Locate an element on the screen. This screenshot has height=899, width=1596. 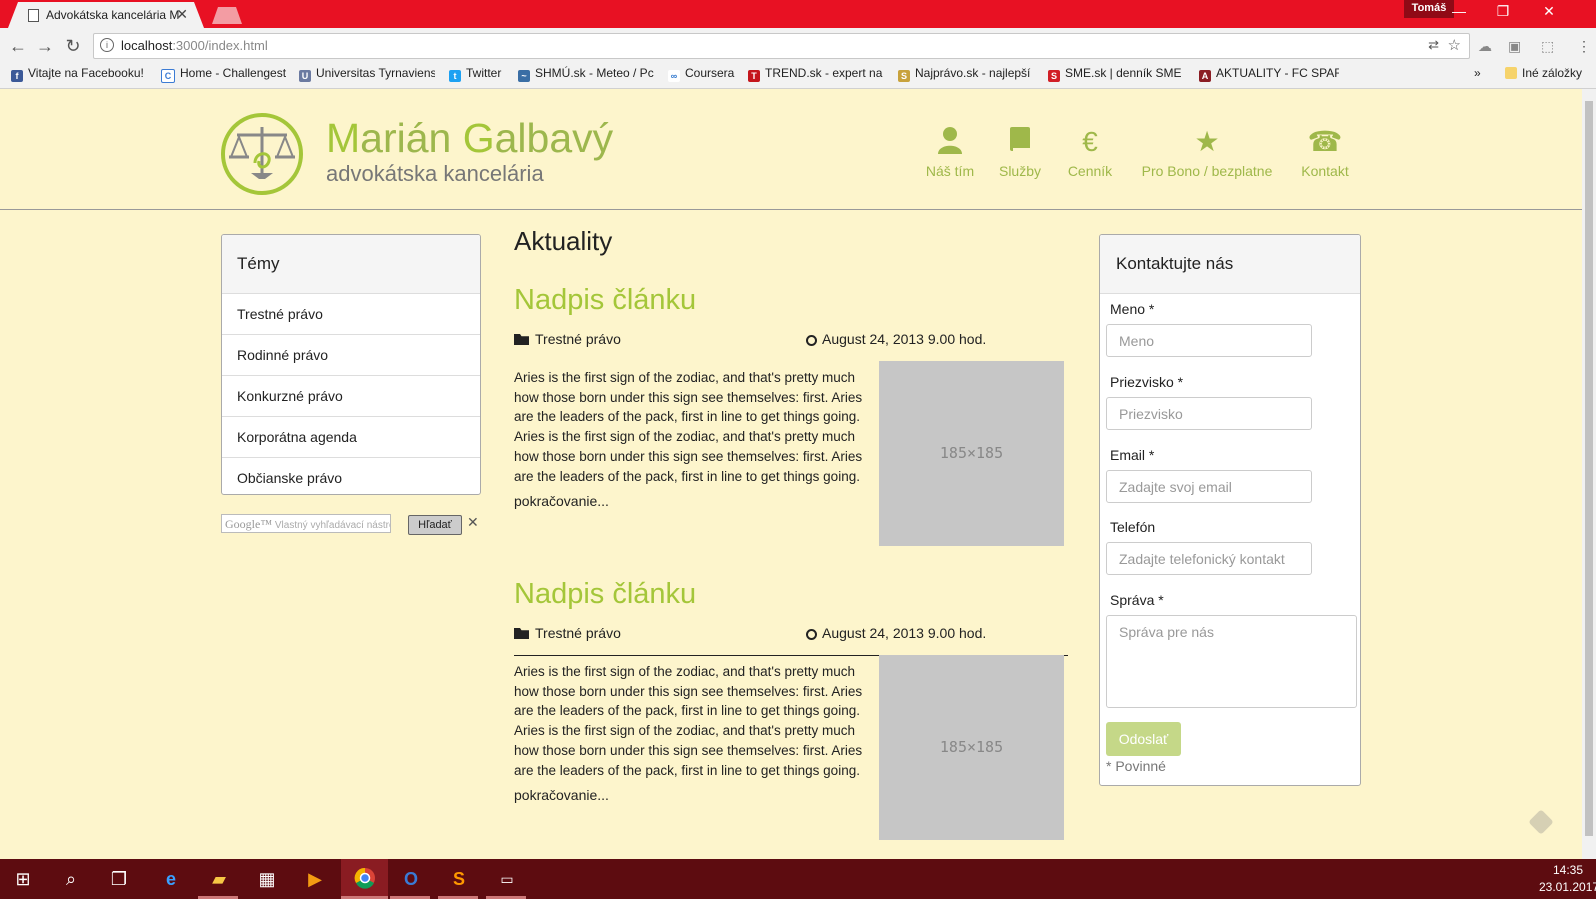
message-textarea: Správa pre nás is located at coordinates (1231, 661).